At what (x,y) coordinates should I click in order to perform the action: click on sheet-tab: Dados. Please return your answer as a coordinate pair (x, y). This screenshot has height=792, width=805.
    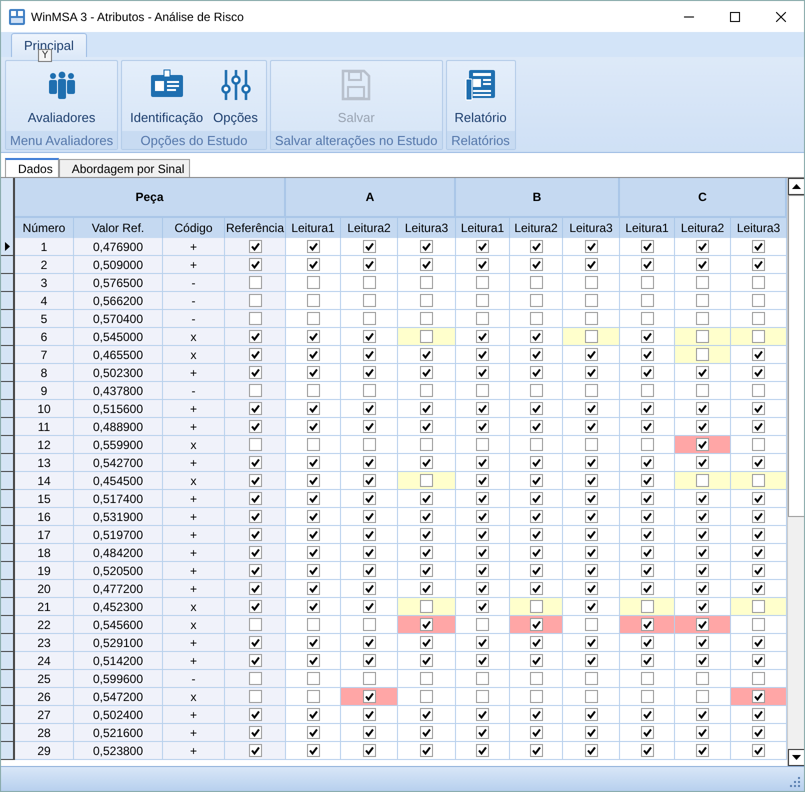
    Looking at the image, I should click on (32, 167).